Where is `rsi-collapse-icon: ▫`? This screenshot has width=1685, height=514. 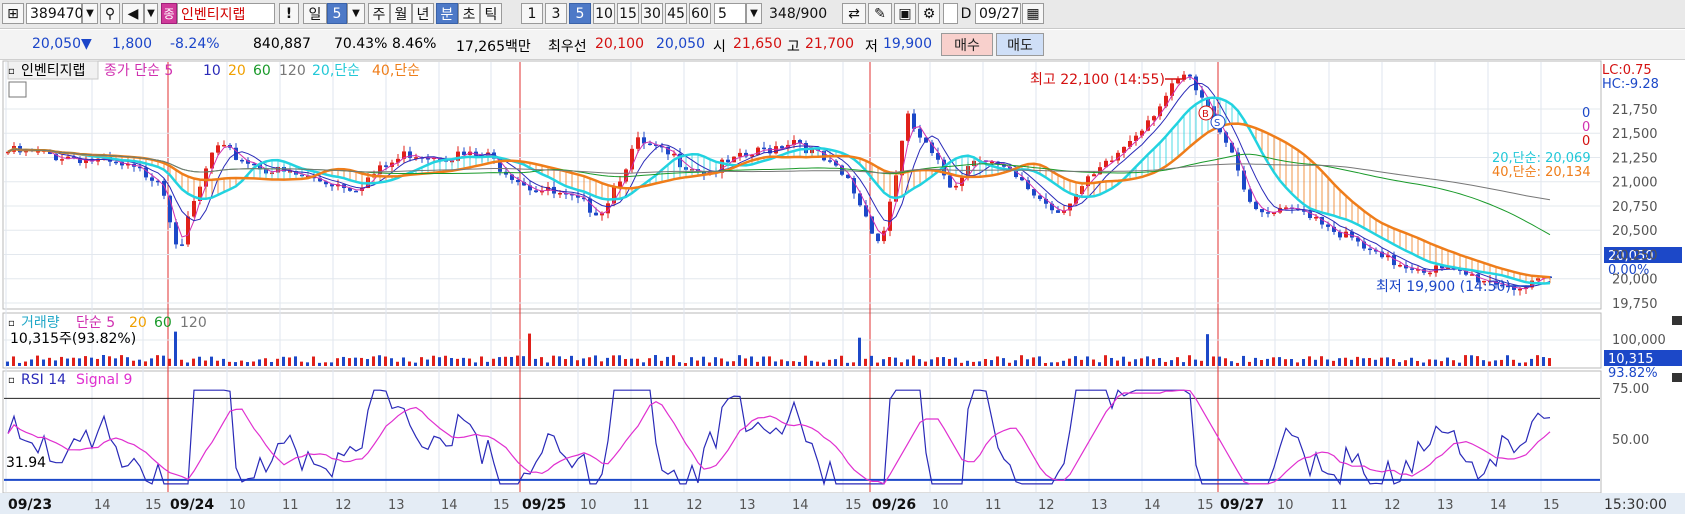
rsi-collapse-icon: ▫ is located at coordinates (11, 380).